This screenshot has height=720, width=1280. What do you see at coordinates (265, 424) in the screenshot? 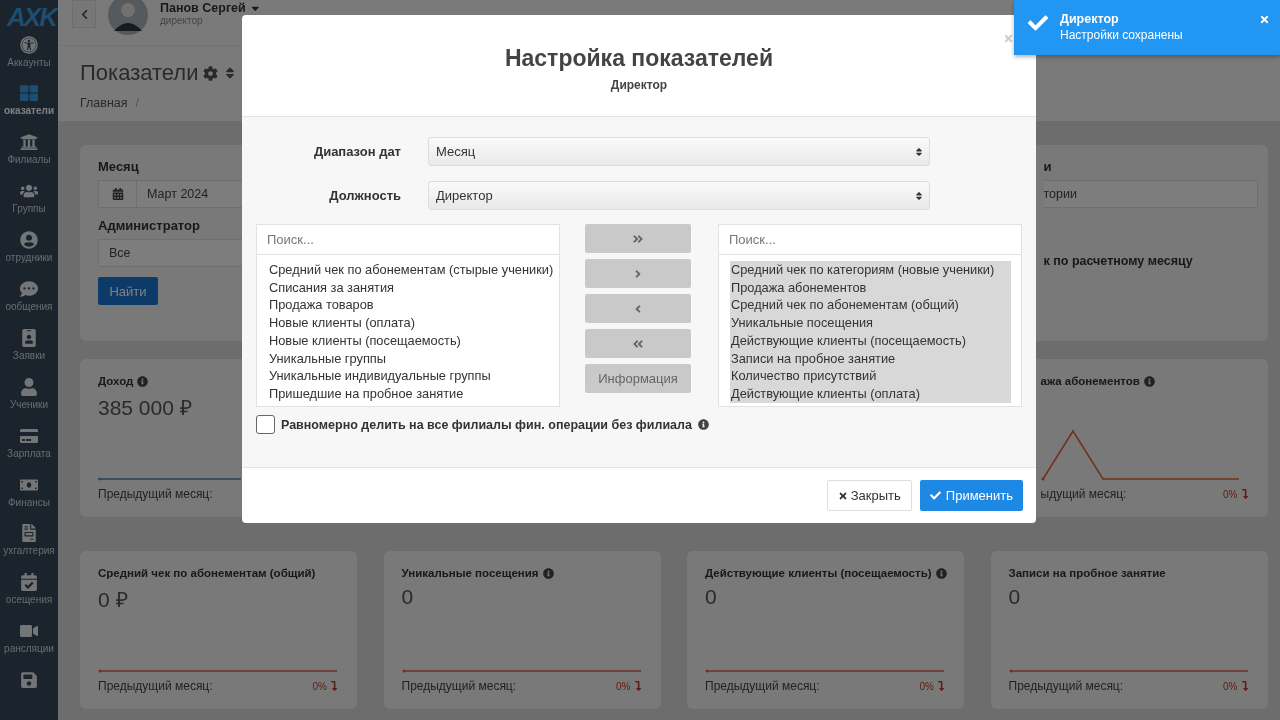
I see `checkbox` at bounding box center [265, 424].